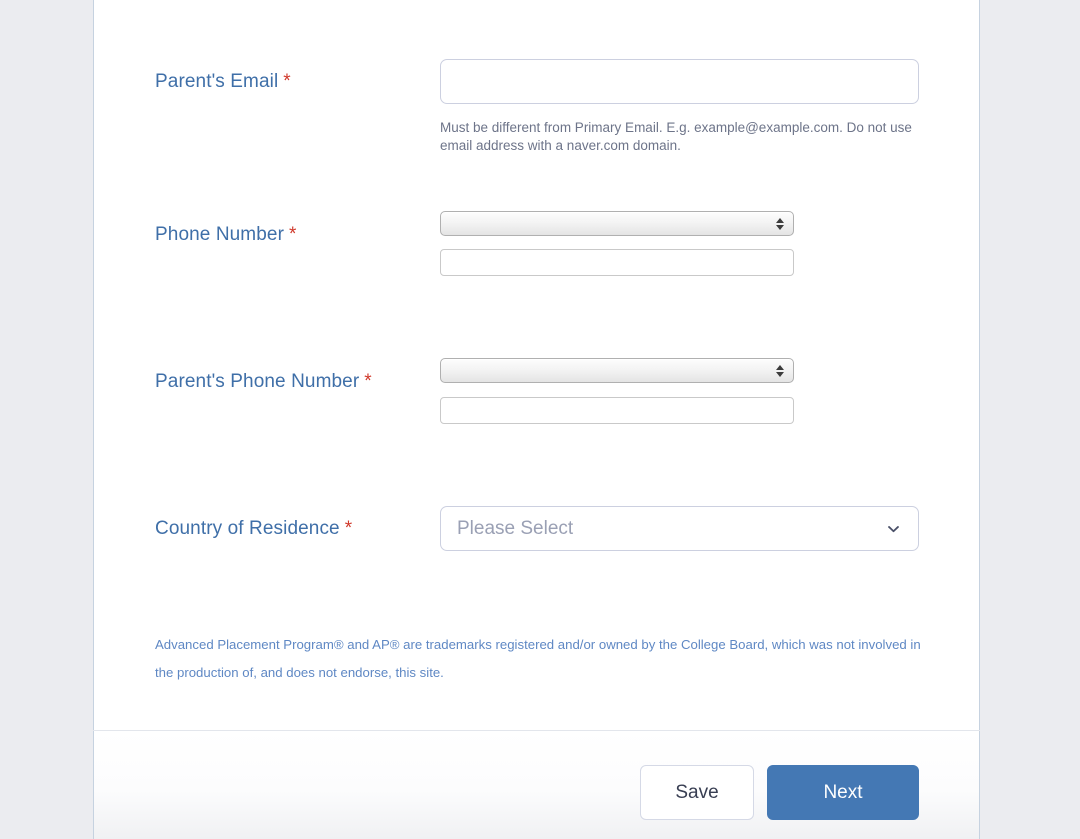 The width and height of the screenshot is (1080, 839). I want to click on parents-phone-number-input, so click(617, 410).